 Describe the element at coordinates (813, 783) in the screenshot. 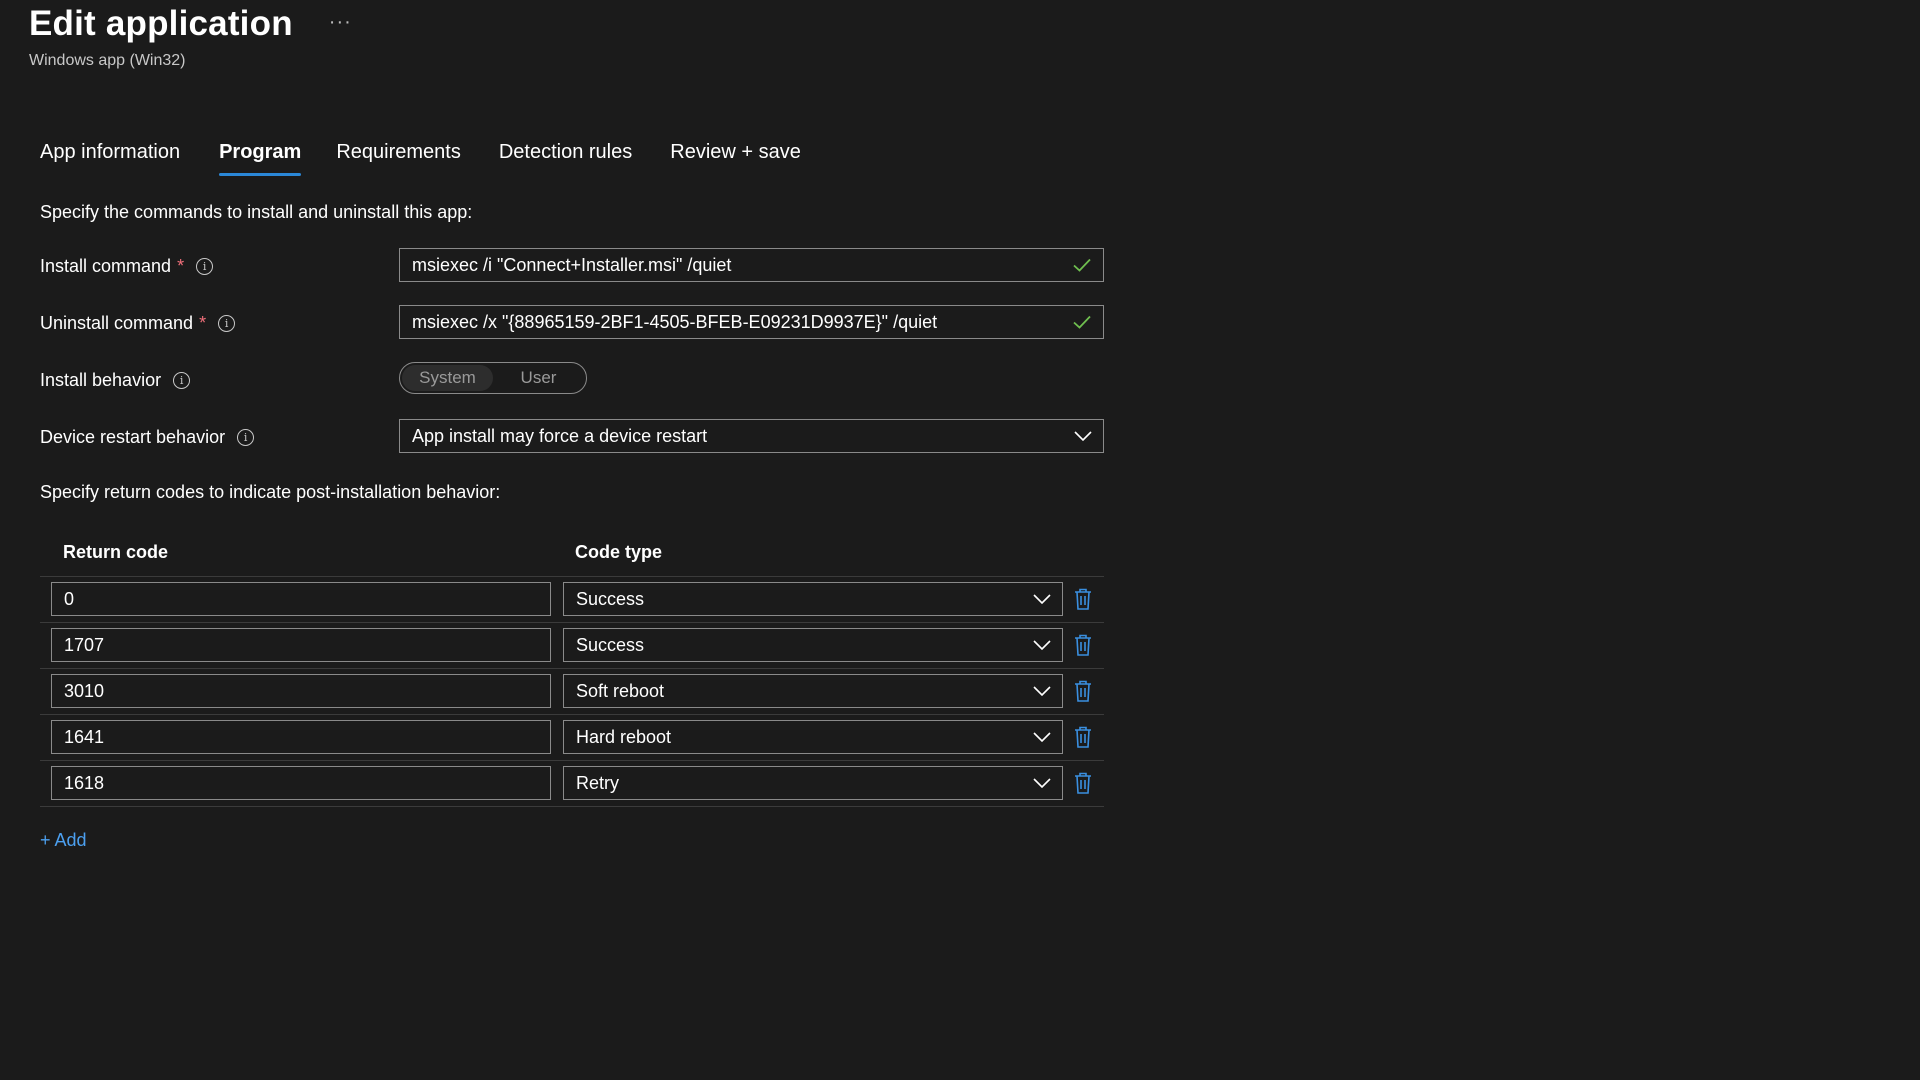

I see `code-type-select: Retry` at that location.